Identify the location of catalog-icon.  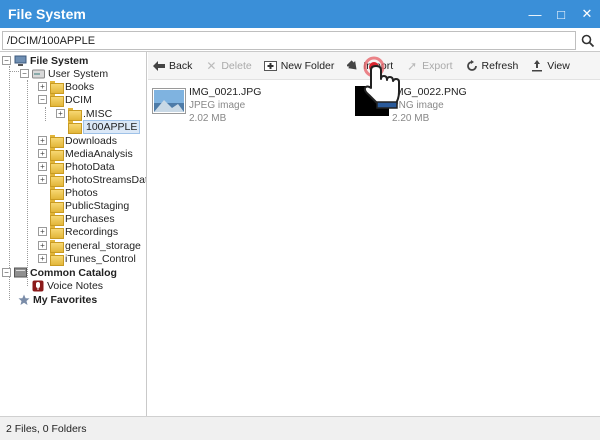
(20, 272).